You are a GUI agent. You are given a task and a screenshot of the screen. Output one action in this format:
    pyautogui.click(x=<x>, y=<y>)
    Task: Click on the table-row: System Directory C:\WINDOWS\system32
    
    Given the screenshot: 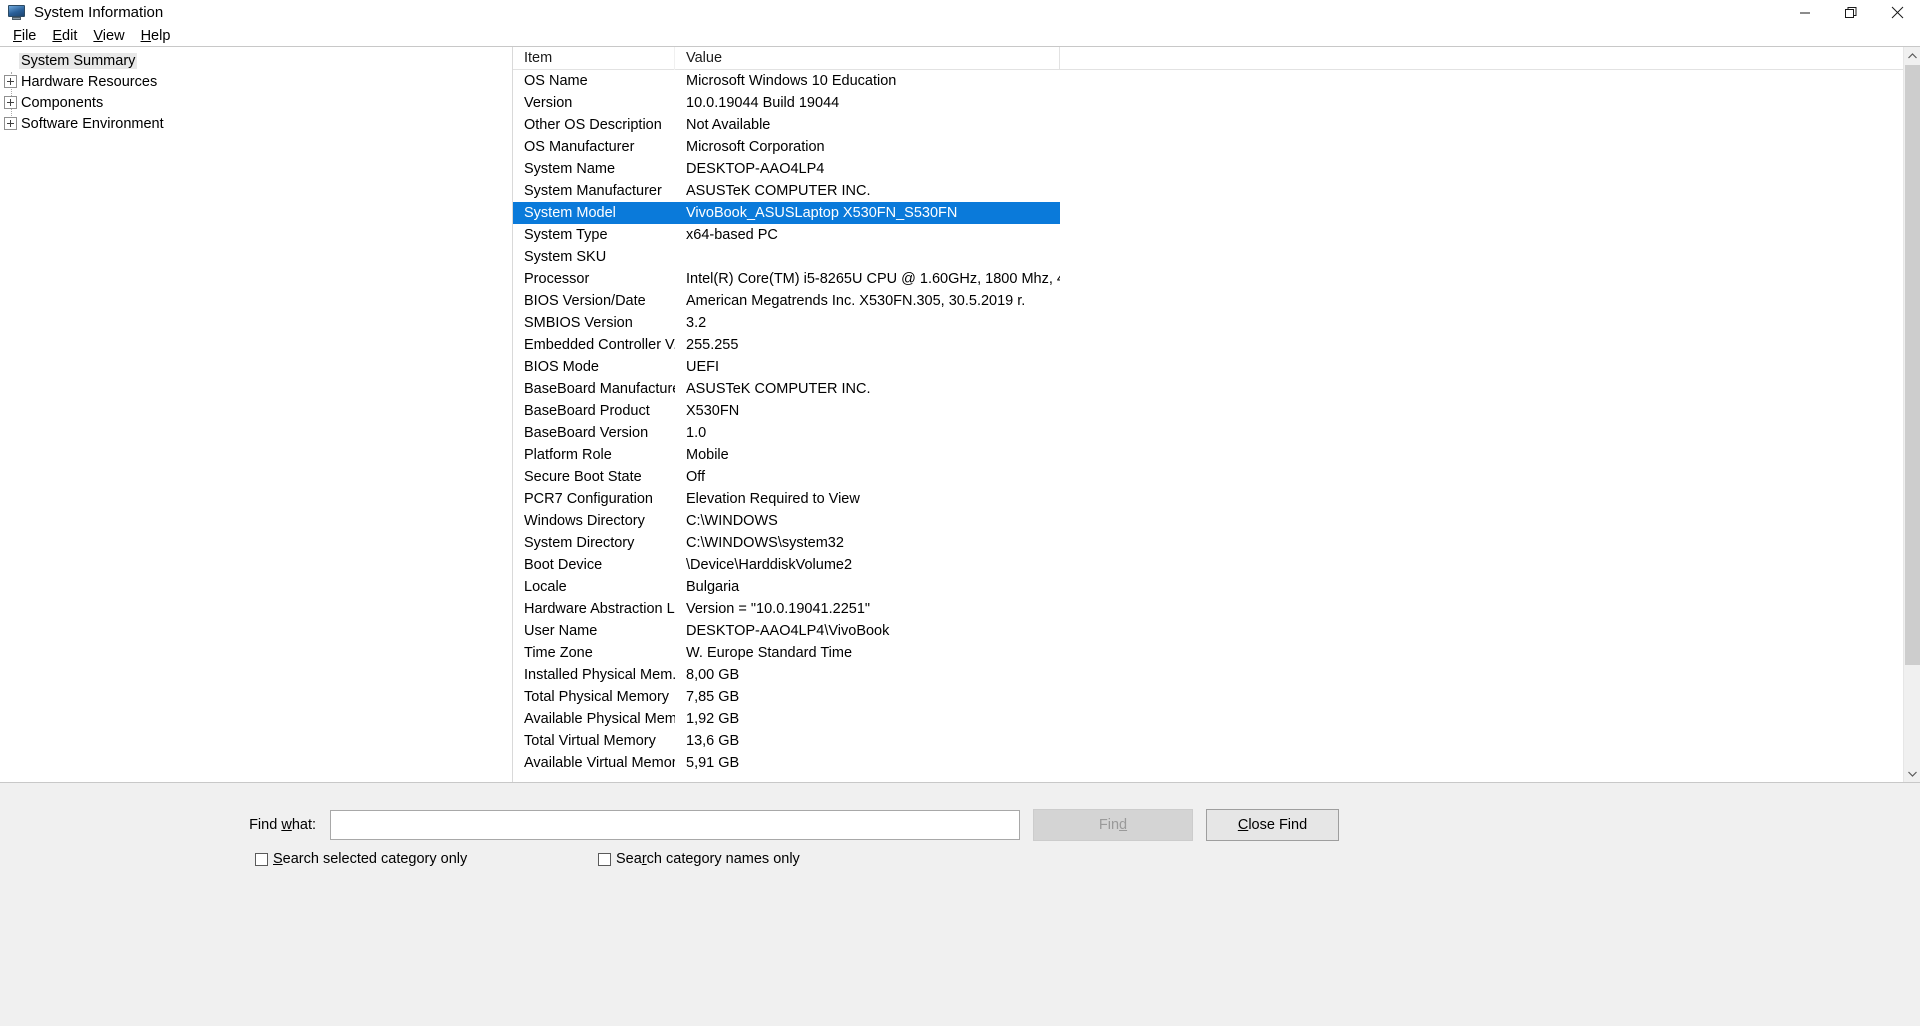 What is the action you would take?
    pyautogui.click(x=1208, y=543)
    